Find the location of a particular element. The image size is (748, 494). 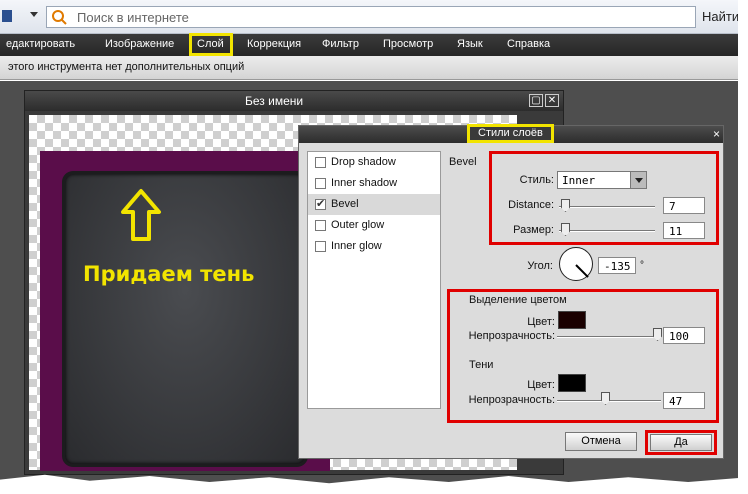

section-title-bevel: Bevel is located at coordinates (463, 162).